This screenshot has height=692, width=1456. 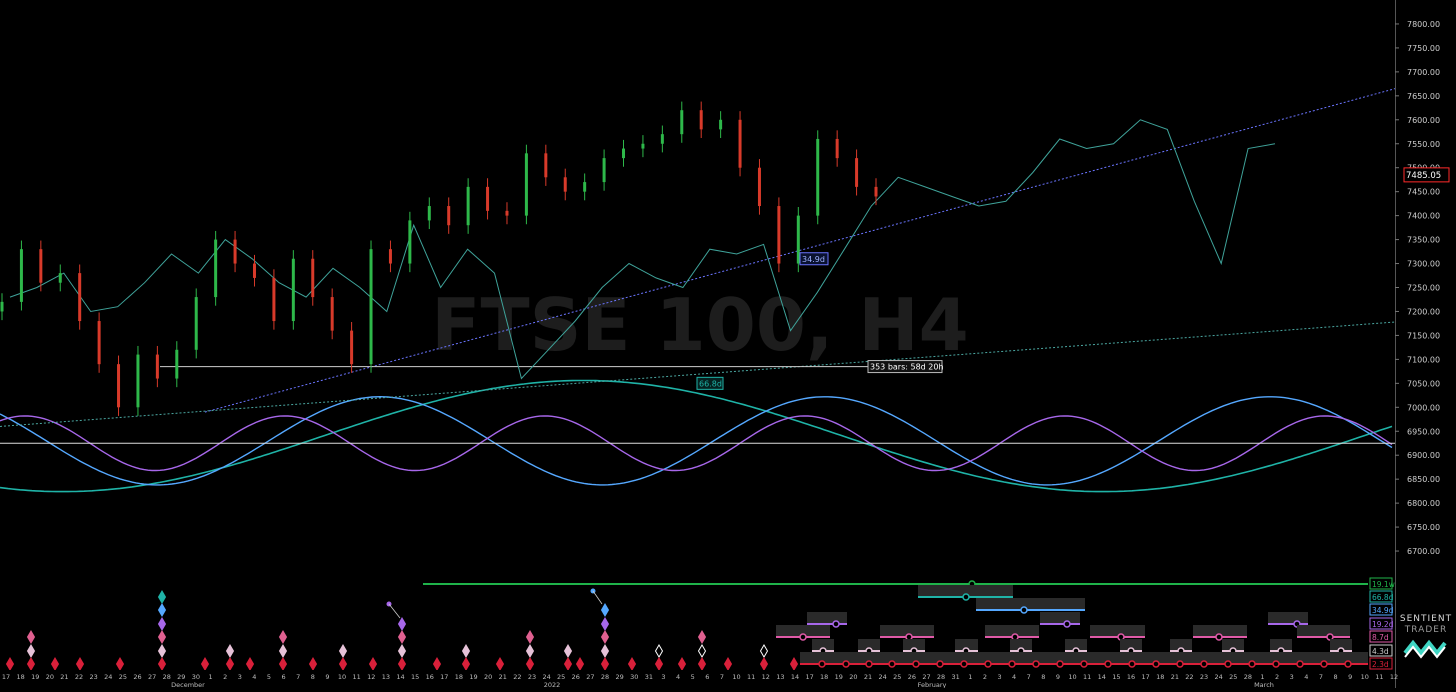 I want to click on x-day-tick-label: 13, so click(x=386, y=677).